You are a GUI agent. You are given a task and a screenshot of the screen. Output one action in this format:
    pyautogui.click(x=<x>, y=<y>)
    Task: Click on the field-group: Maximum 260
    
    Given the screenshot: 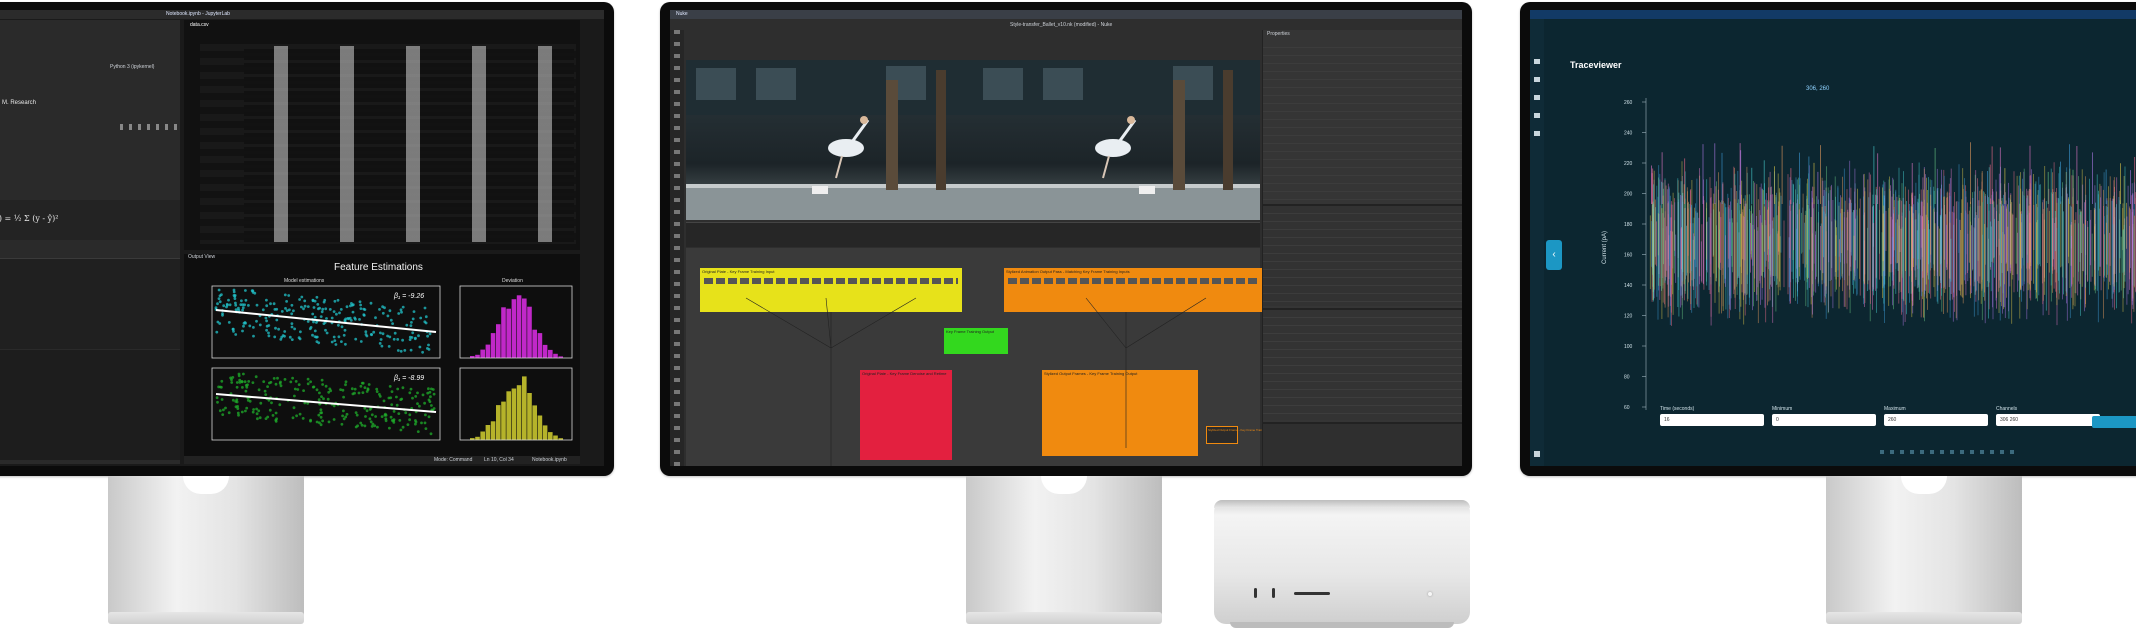 What is the action you would take?
    pyautogui.click(x=1936, y=416)
    